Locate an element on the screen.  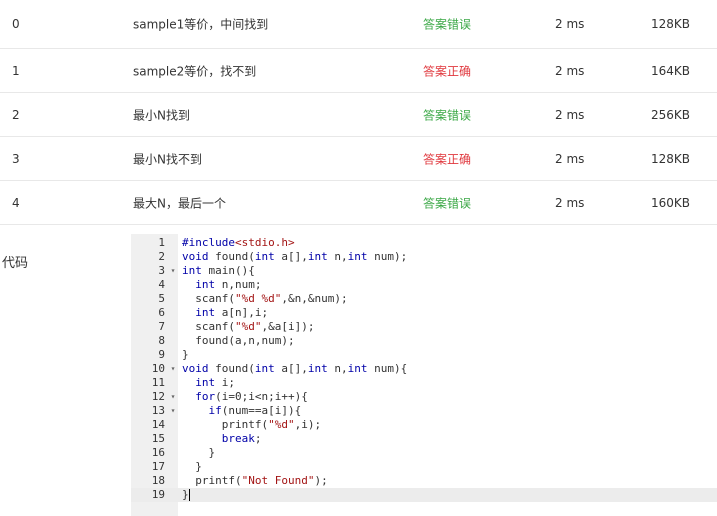
result-name: 最小N找到 is located at coordinates (161, 115).